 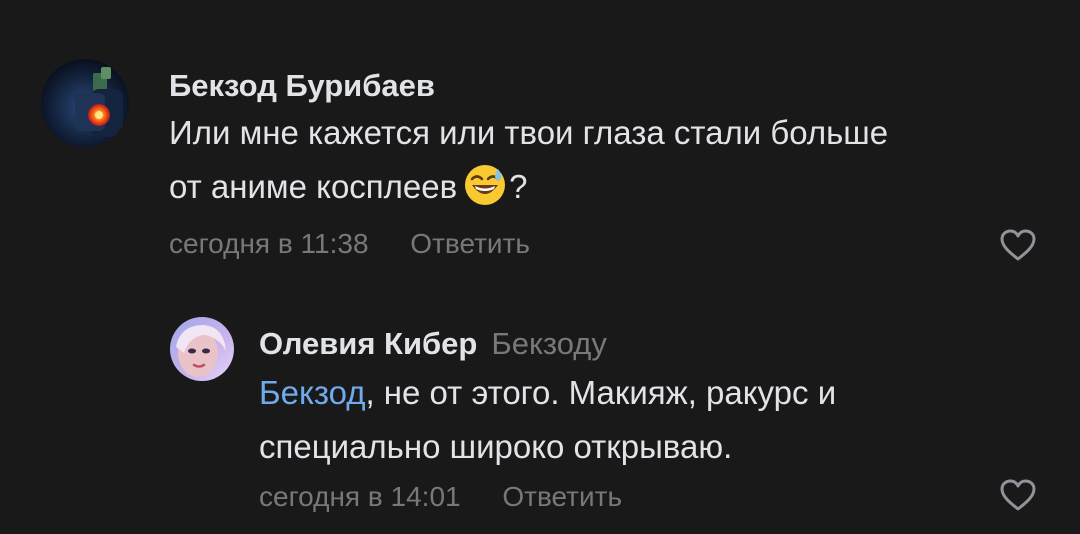 I want to click on comment-text-line: специально широко открываю., so click(x=496, y=446).